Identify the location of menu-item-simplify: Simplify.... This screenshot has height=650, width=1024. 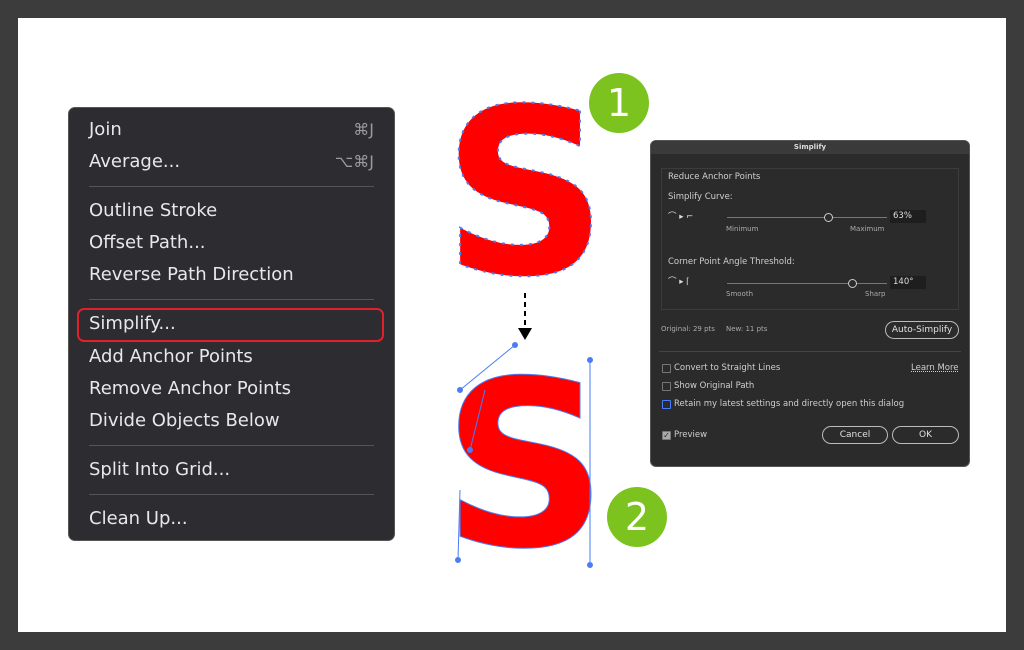
(231, 324).